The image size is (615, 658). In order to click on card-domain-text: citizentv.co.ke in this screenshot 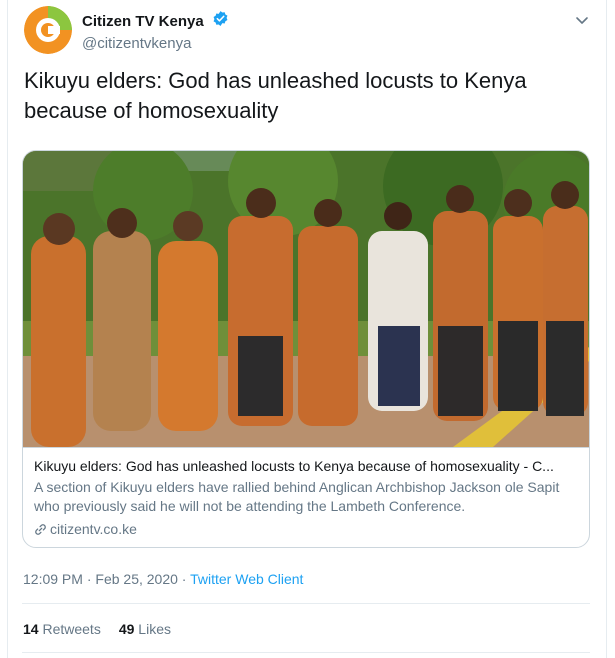, I will do `click(93, 529)`.